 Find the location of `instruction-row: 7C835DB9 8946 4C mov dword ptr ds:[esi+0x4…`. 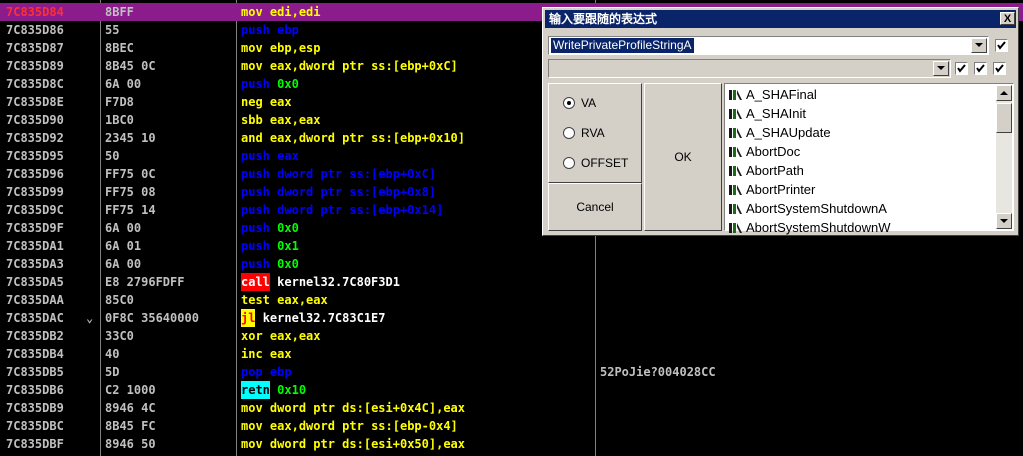

instruction-row: 7C835DB9 8946 4C mov dword ptr ds:[esi+0x4… is located at coordinates (511, 408).